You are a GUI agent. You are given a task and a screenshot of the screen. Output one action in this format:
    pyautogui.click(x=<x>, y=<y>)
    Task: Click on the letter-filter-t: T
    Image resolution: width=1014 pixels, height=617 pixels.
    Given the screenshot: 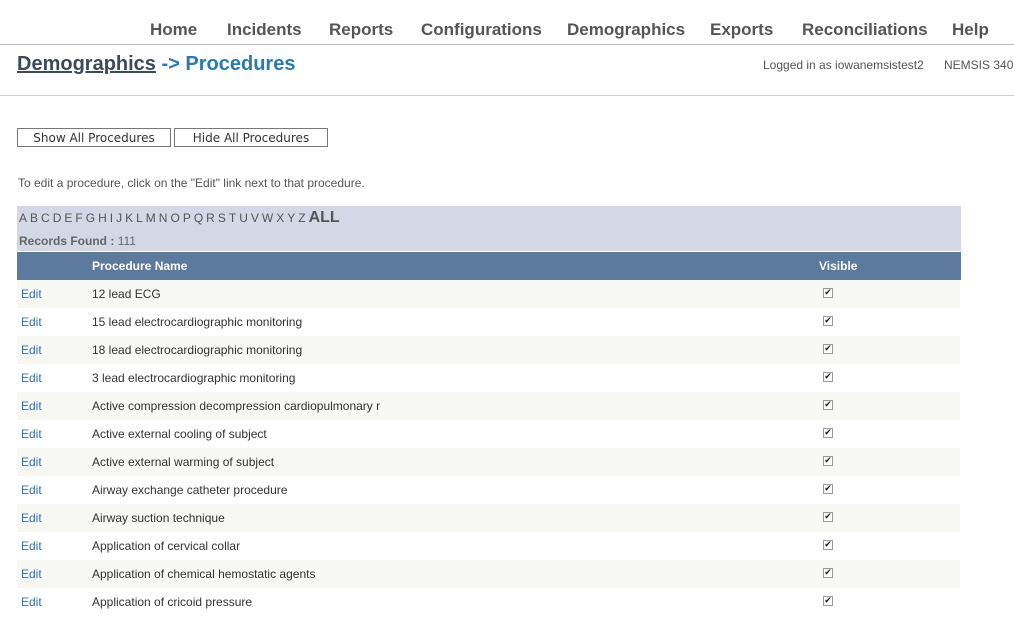 What is the action you would take?
    pyautogui.click(x=232, y=218)
    